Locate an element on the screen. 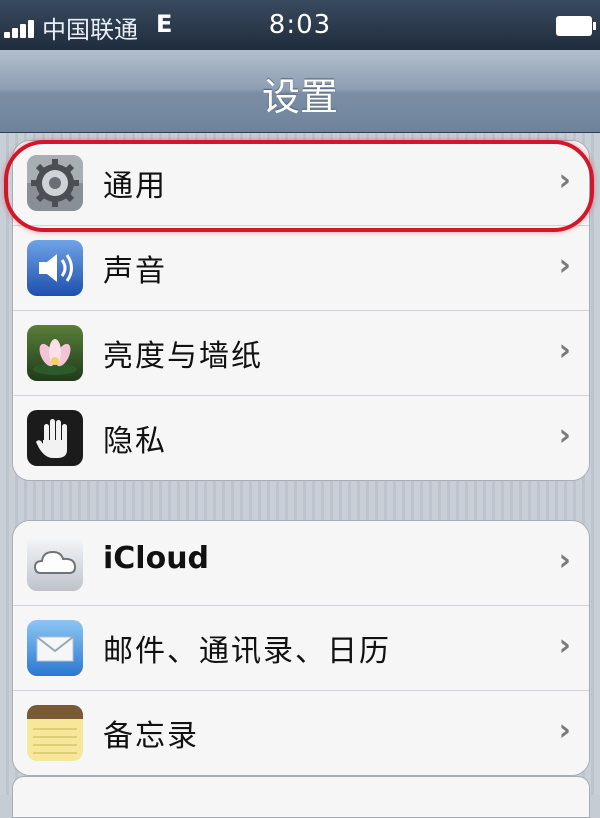  settings-row-label: 备忘录 is located at coordinates (151, 736).